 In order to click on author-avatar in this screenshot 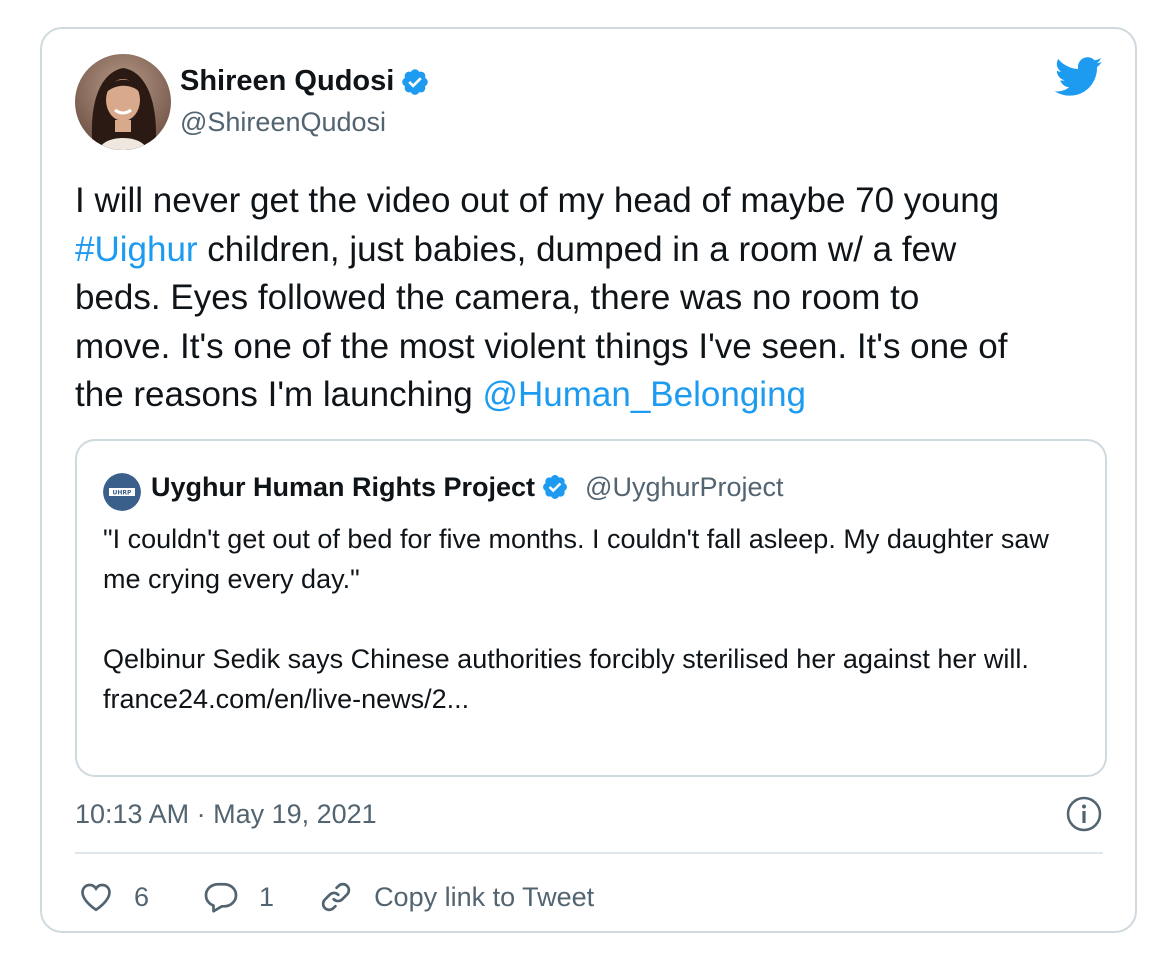, I will do `click(123, 102)`.